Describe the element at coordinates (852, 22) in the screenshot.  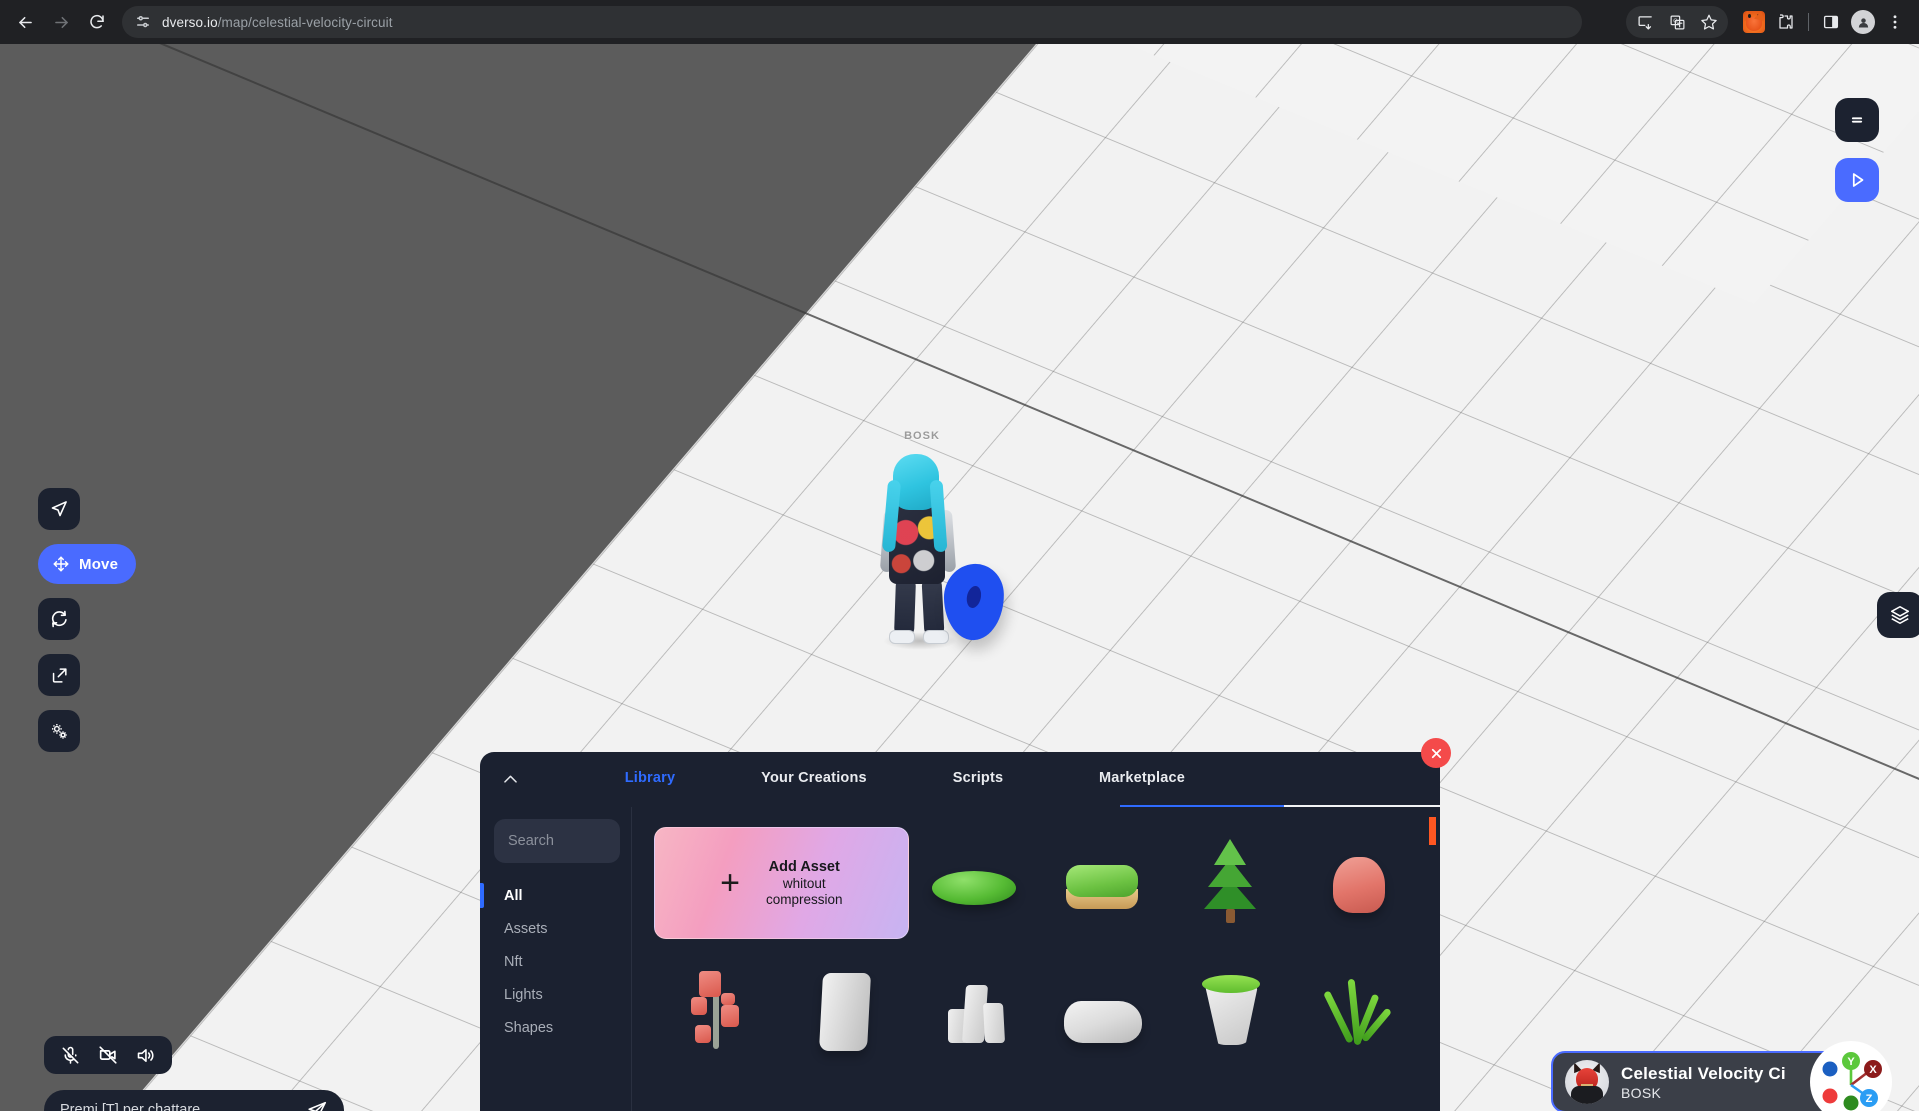
I see `address-bar: dverso.io/map/celestial-velocity-circuit` at that location.